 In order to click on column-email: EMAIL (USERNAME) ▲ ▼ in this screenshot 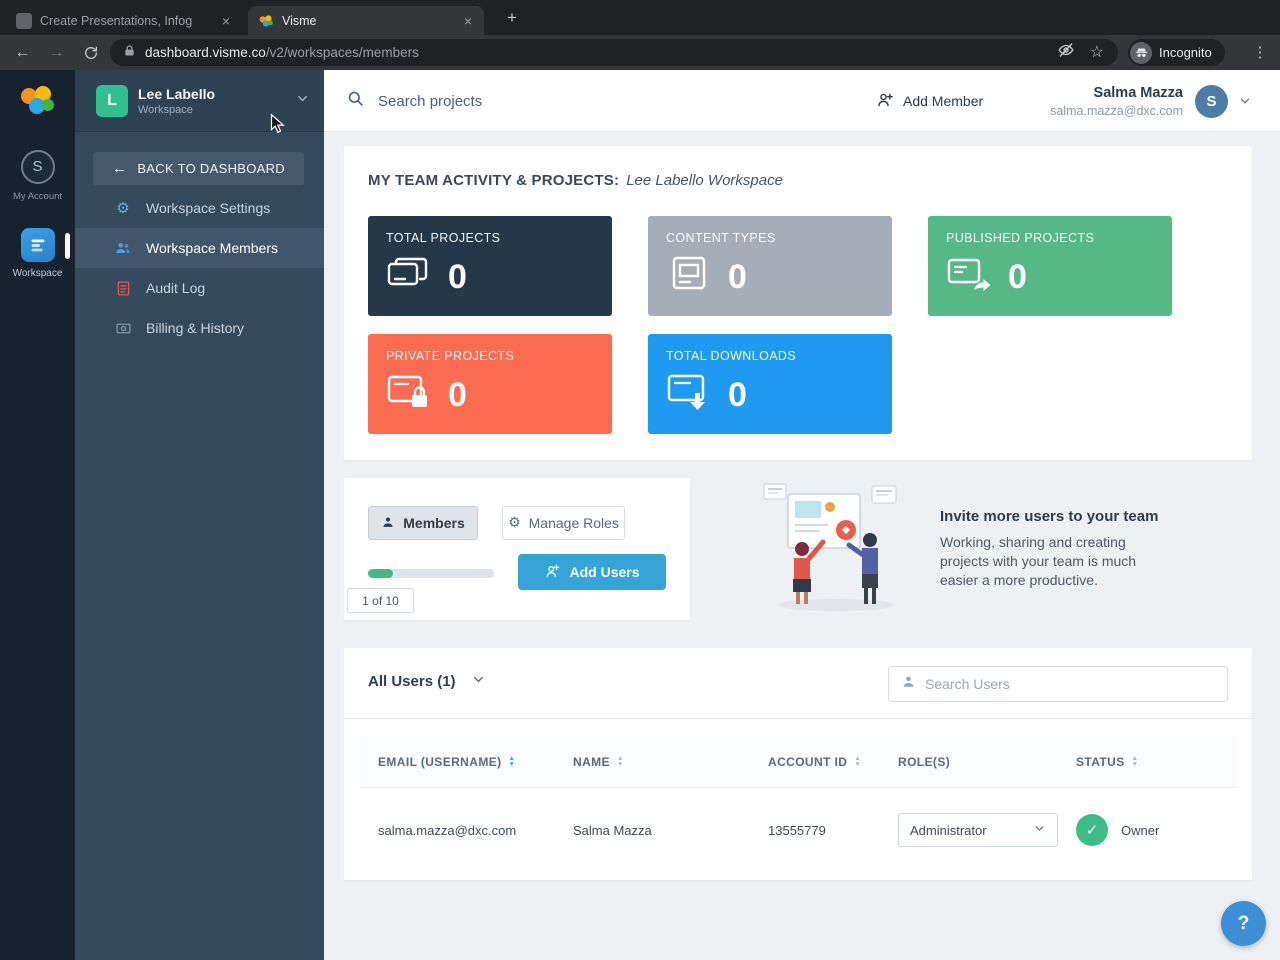, I will do `click(446, 762)`.